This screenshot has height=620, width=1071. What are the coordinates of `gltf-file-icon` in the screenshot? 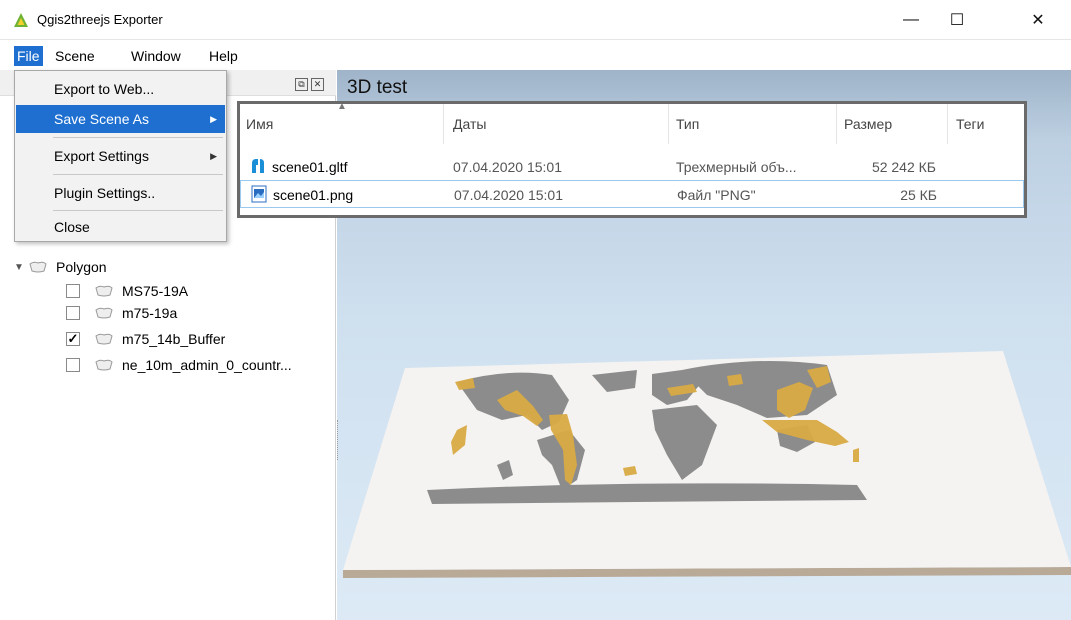 It's located at (258, 166).